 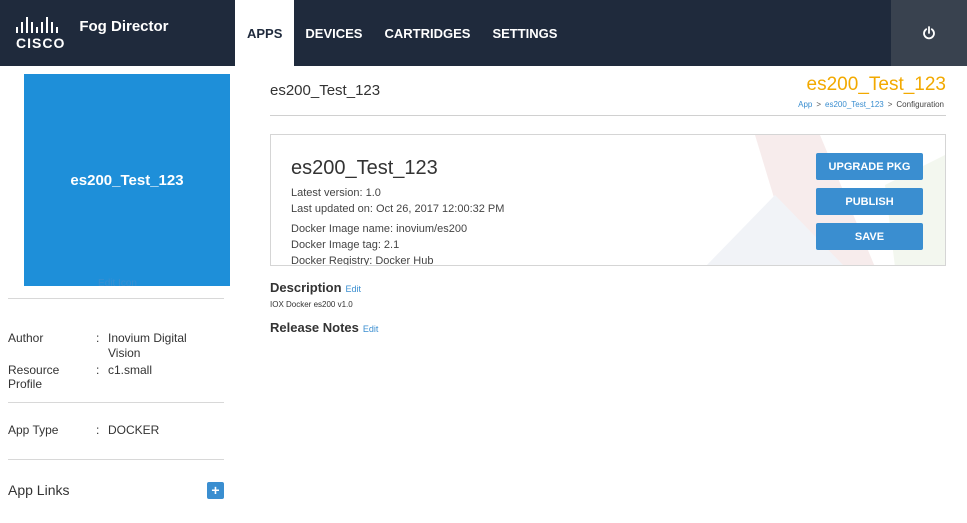 What do you see at coordinates (333, 33) in the screenshot?
I see `nav-devices: DEVICES` at bounding box center [333, 33].